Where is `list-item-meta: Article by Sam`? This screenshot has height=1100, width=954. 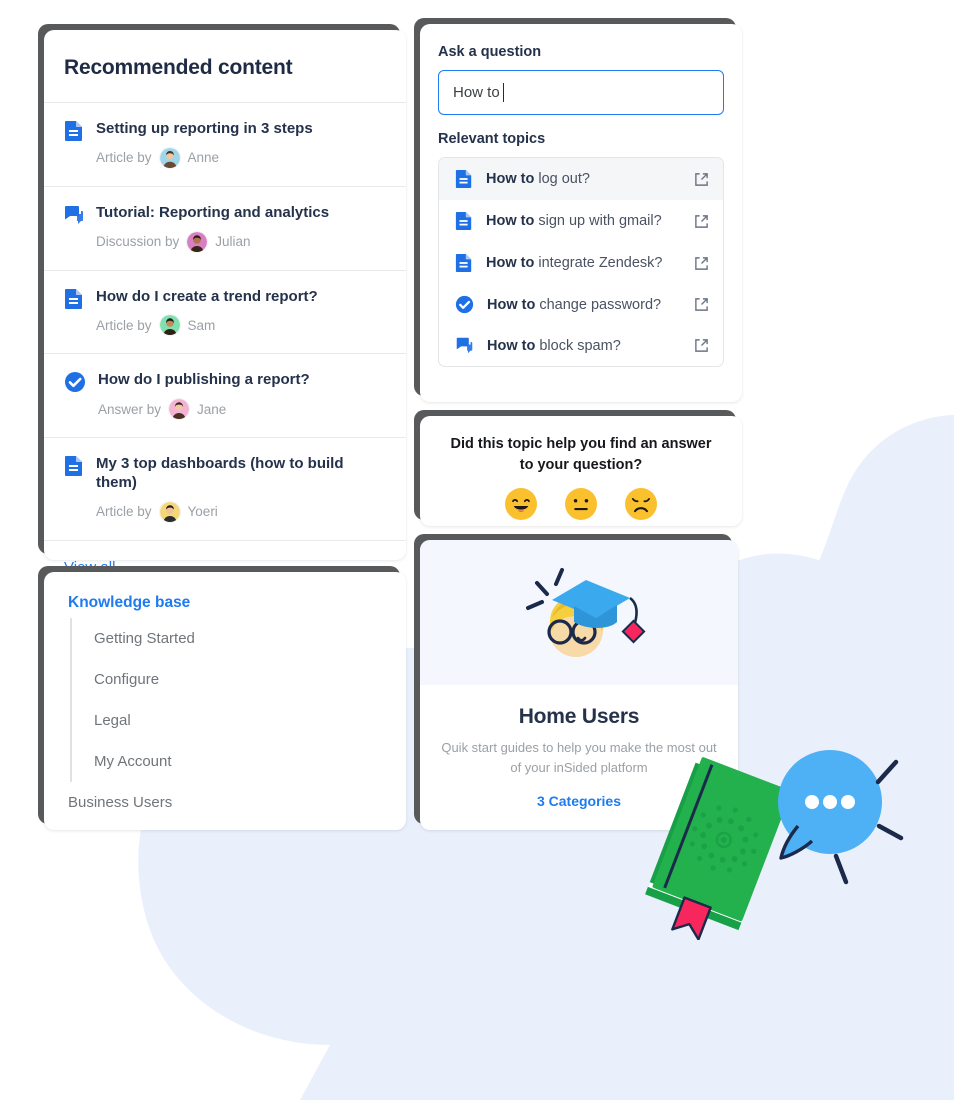 list-item-meta: Article by Sam is located at coordinates (241, 325).